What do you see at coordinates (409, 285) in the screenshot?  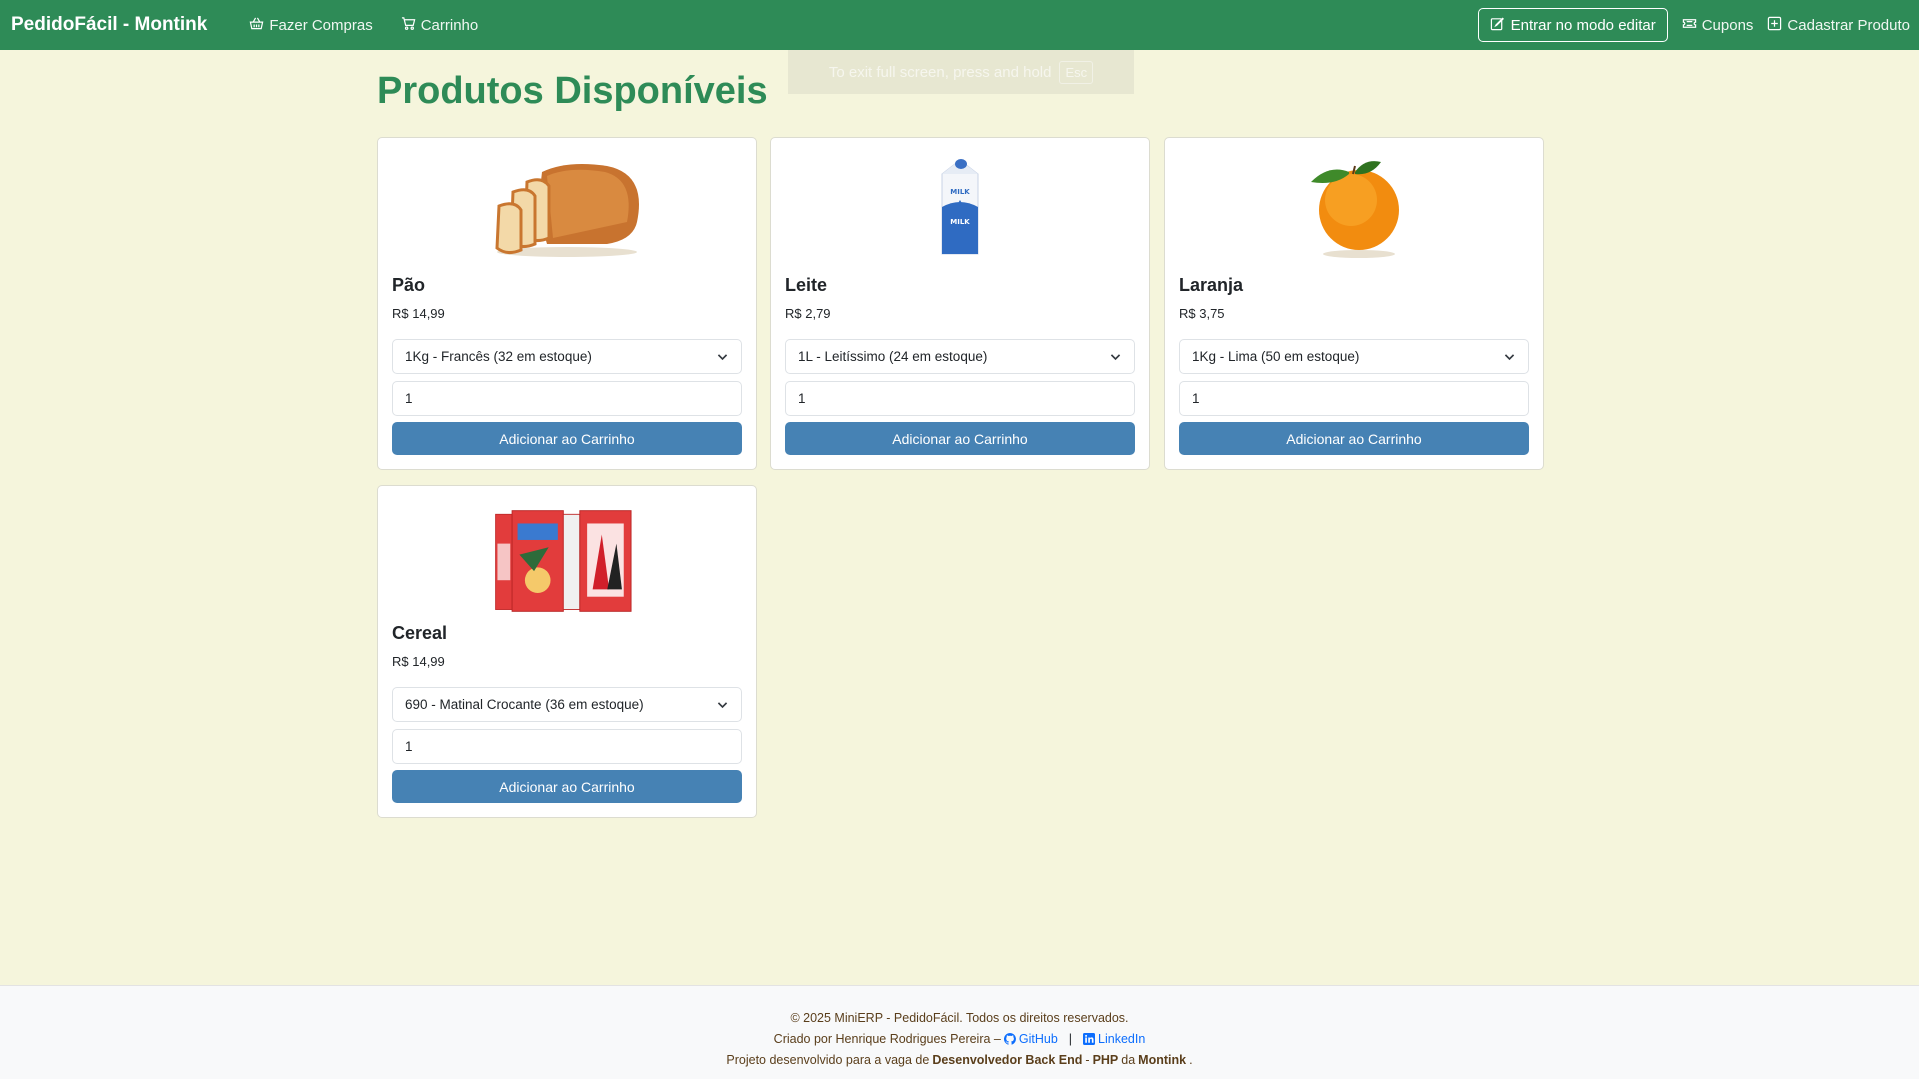 I see `product-name: Pão` at bounding box center [409, 285].